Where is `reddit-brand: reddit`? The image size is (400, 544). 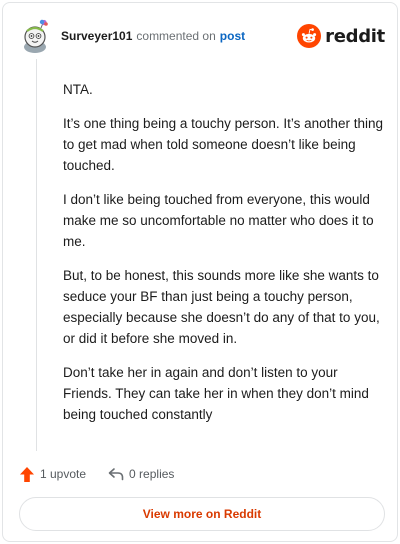 reddit-brand: reddit is located at coordinates (341, 36).